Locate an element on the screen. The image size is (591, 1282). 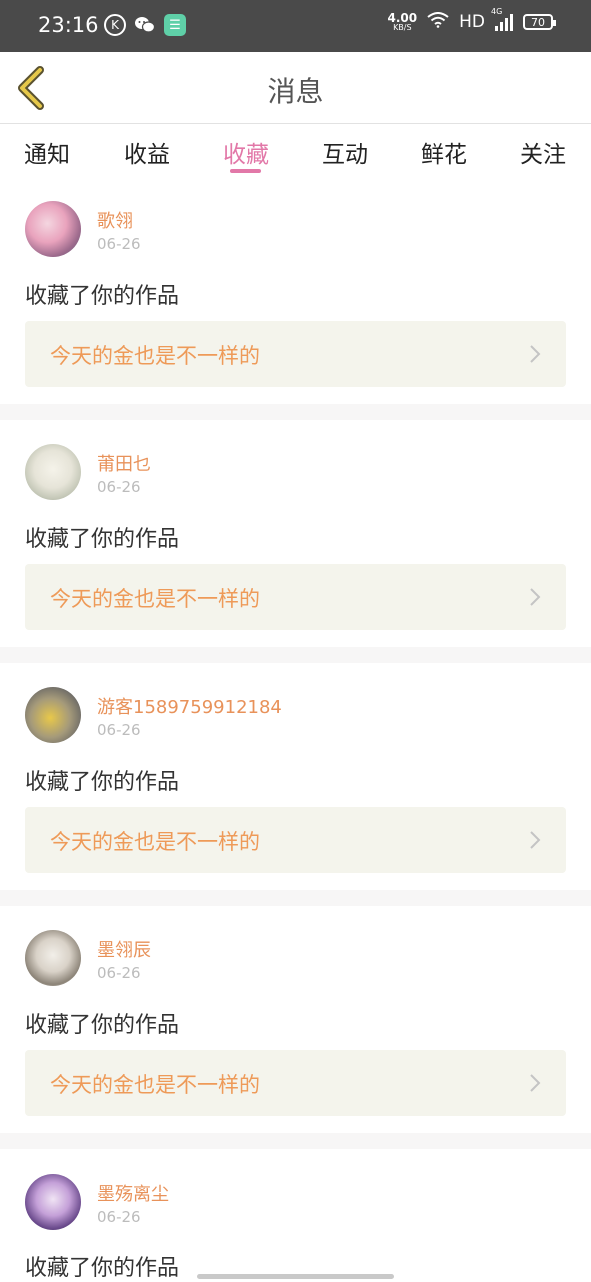
tab-following: 关注 is located at coordinates (543, 152).